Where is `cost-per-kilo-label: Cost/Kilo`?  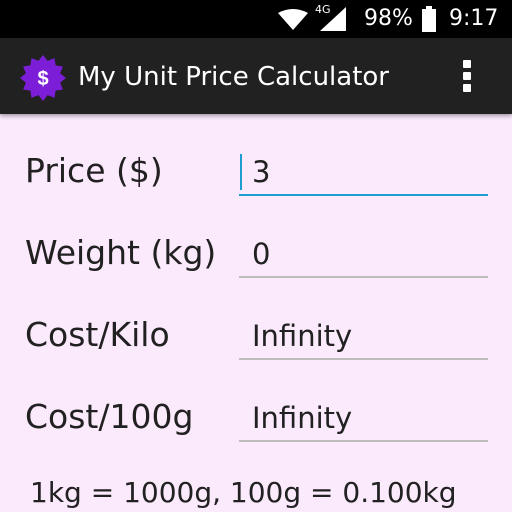
cost-per-kilo-label: Cost/Kilo is located at coordinates (97, 334).